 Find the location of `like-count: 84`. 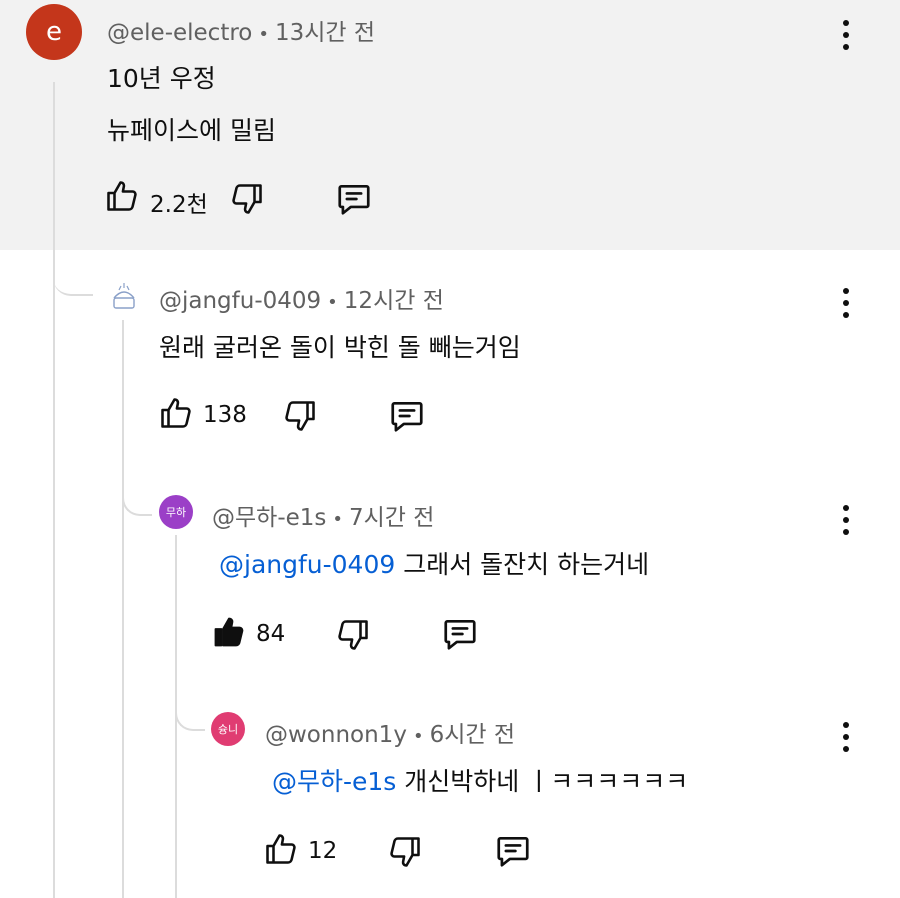

like-count: 84 is located at coordinates (271, 634).